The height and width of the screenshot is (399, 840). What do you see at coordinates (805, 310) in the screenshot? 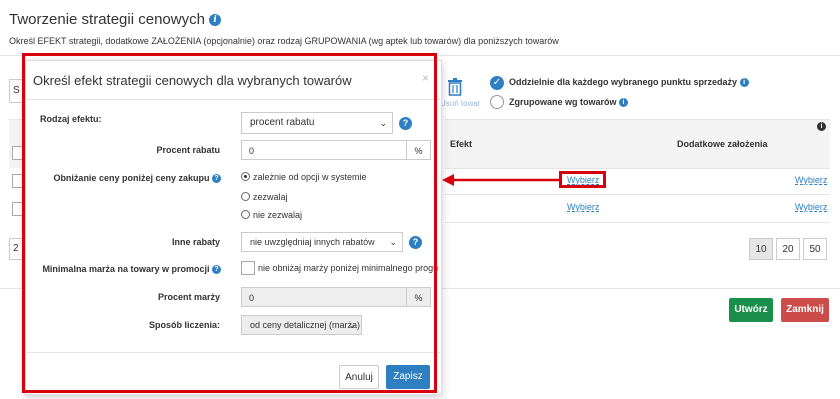
I see `close-button: Zamknij` at bounding box center [805, 310].